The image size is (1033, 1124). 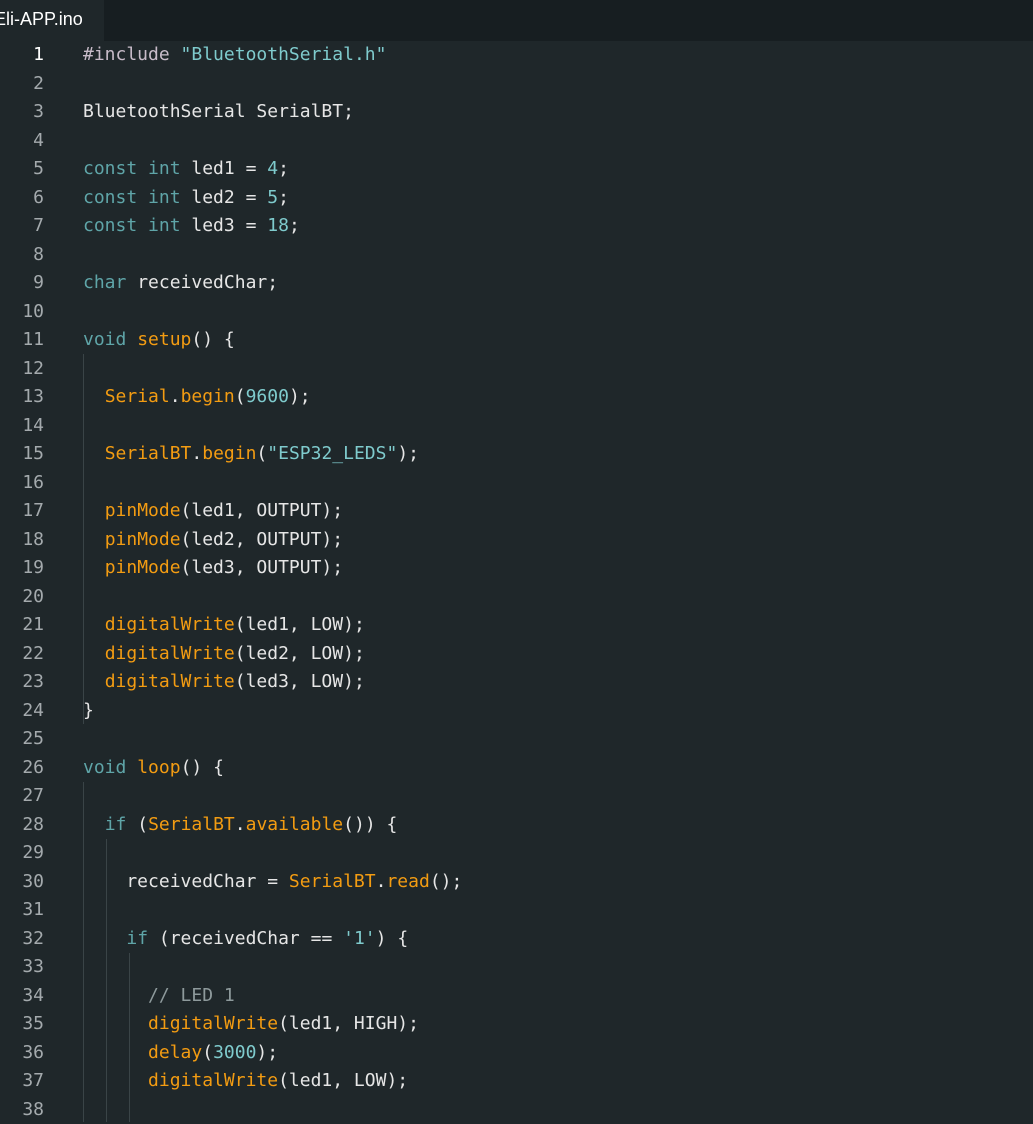 I want to click on line-number: 2, so click(x=22, y=84).